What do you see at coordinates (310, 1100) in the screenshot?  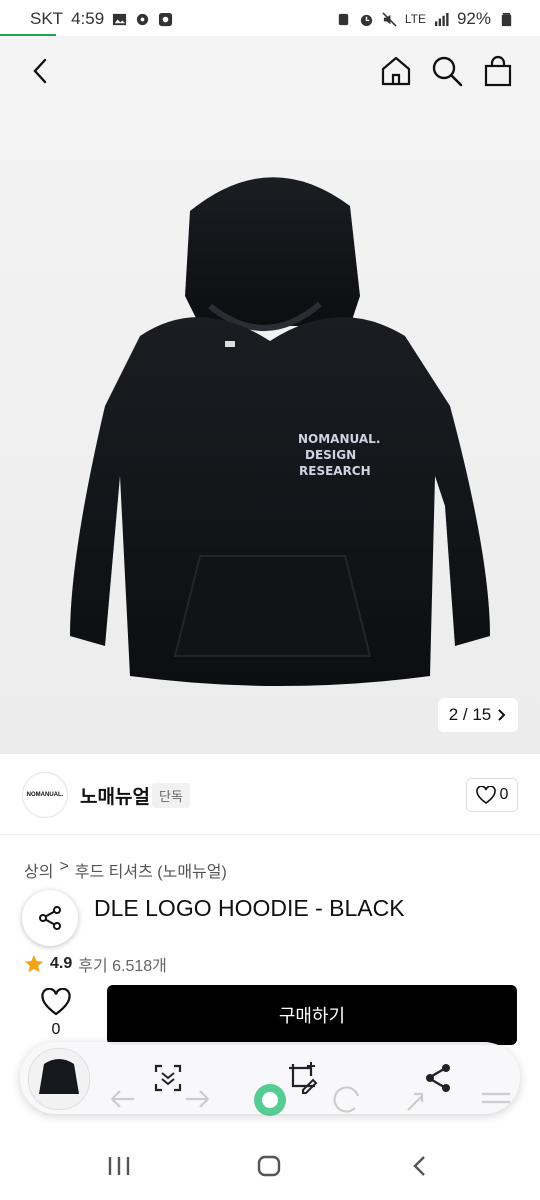 I see `browser-nav-controls` at bounding box center [310, 1100].